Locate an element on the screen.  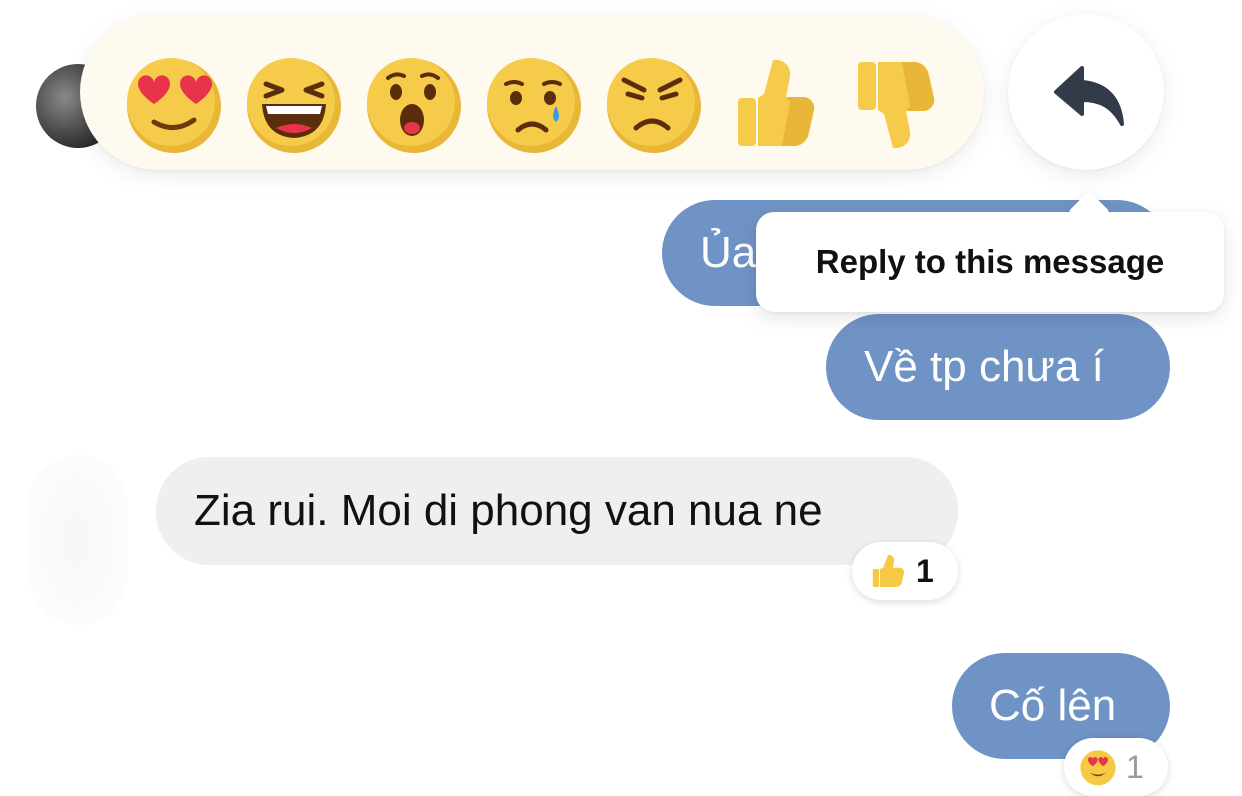
heart-eyes-icon is located at coordinates (1098, 767).